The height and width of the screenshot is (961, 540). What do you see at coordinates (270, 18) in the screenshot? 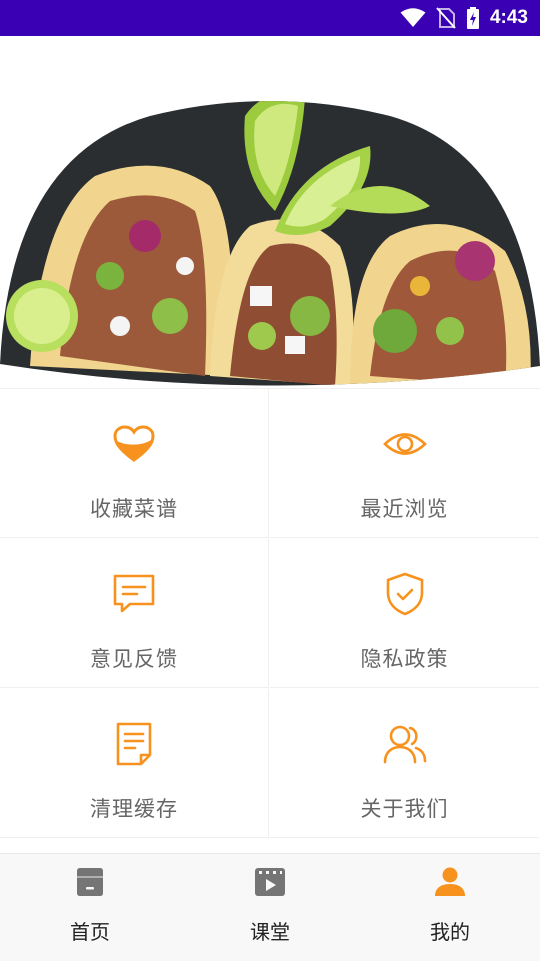
I see `status-bar: 4:43` at bounding box center [270, 18].